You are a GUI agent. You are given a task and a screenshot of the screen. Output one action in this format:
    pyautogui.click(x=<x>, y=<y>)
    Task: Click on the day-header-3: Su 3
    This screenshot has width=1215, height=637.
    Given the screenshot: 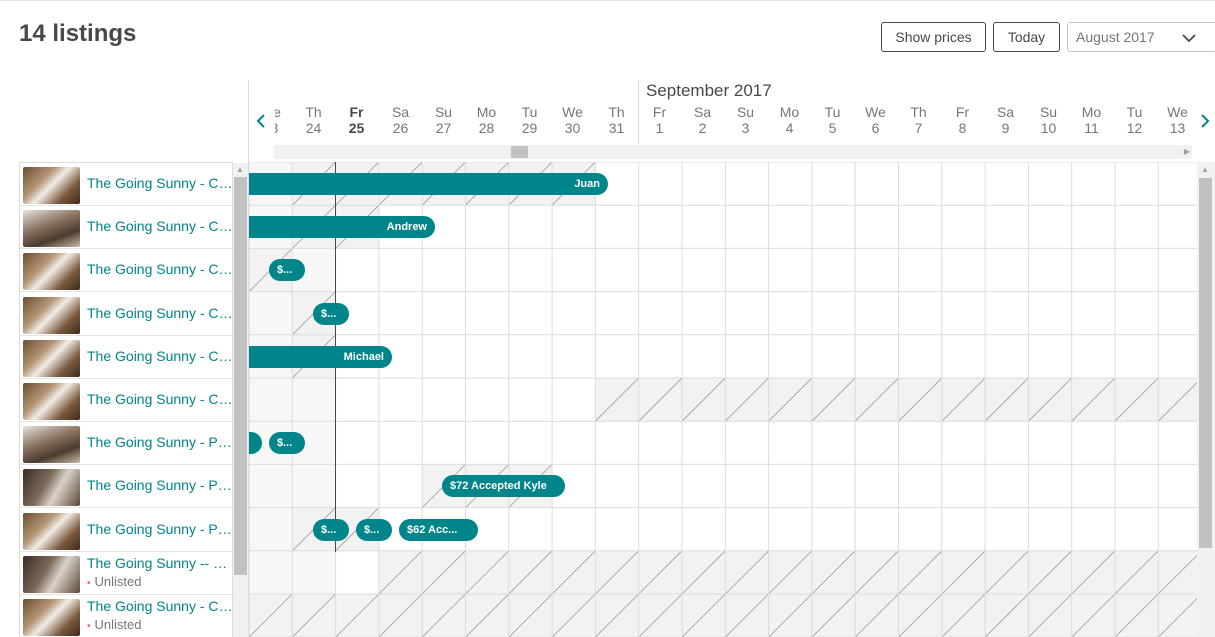 What is the action you would take?
    pyautogui.click(x=745, y=120)
    